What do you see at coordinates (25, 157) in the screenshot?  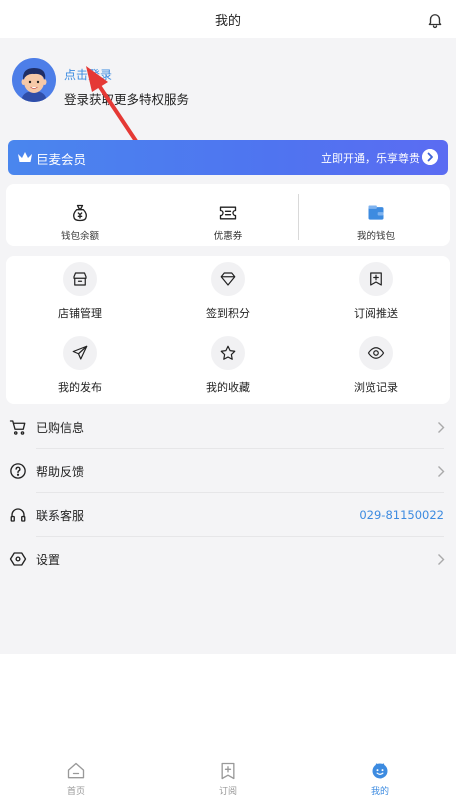 I see `crown-icon` at bounding box center [25, 157].